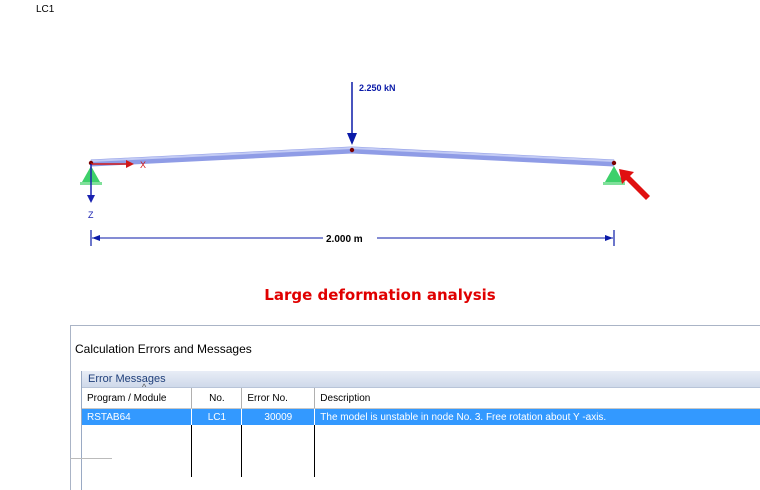  What do you see at coordinates (352, 139) in the screenshot?
I see `point-load-arrow-icon` at bounding box center [352, 139].